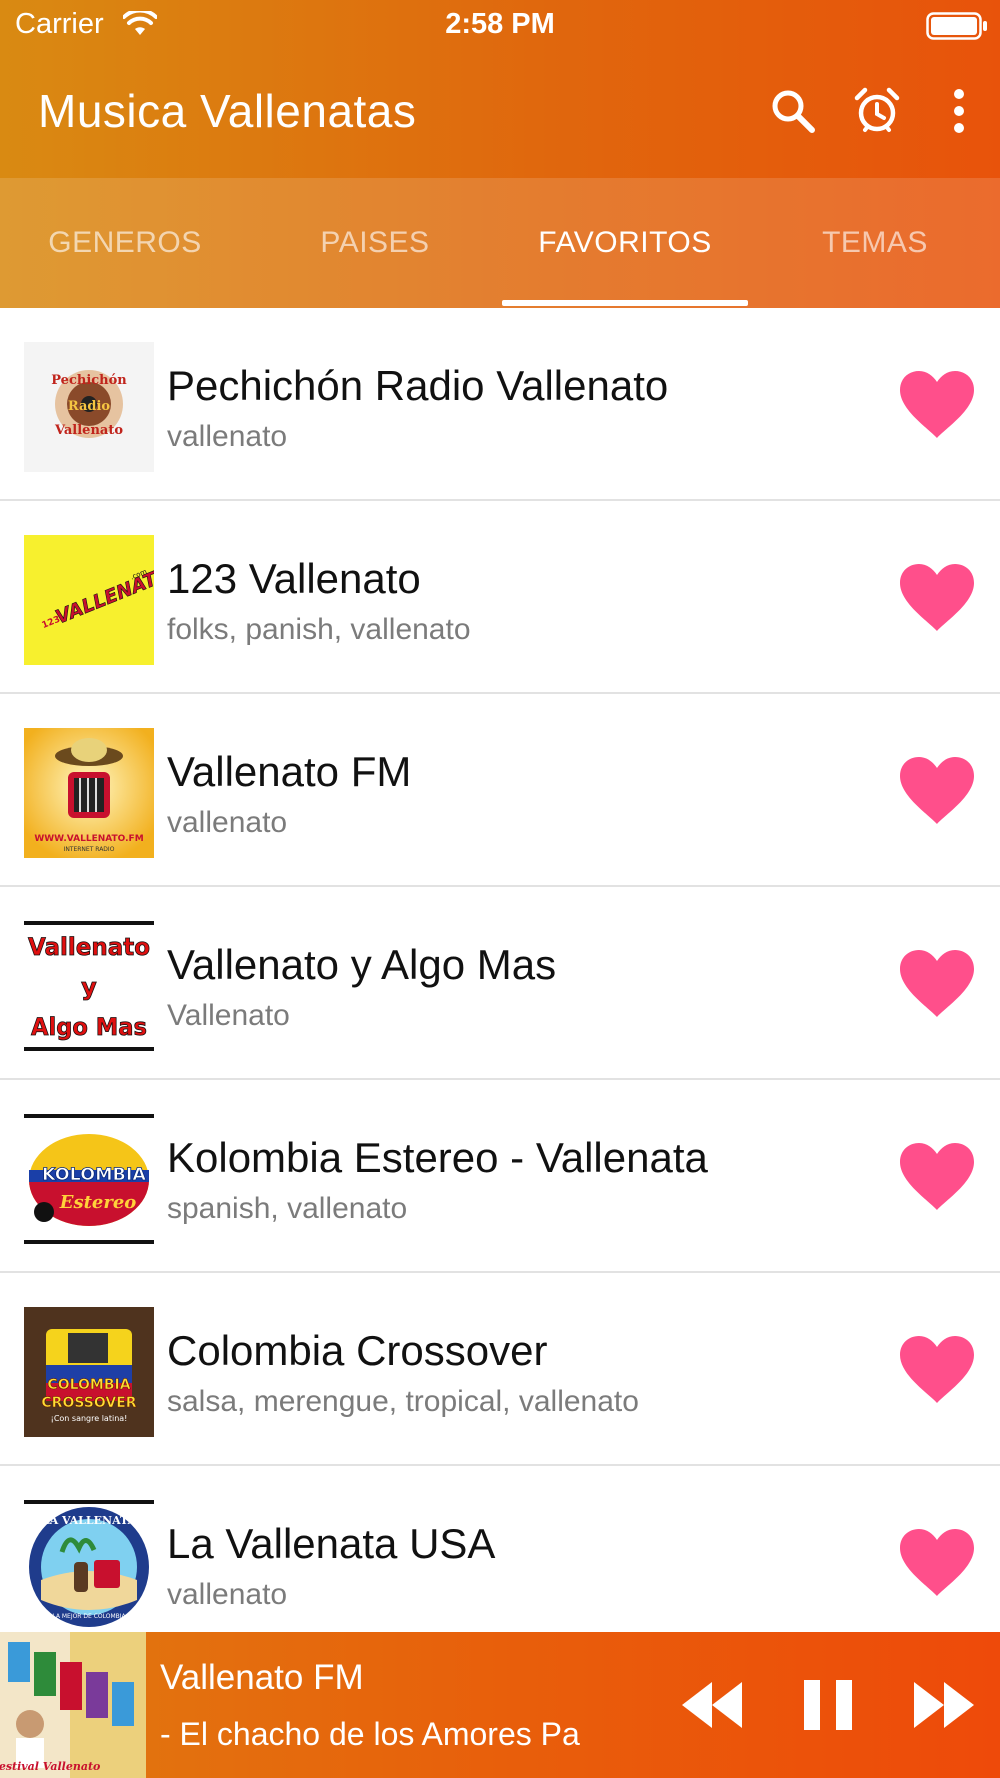 This screenshot has width=1000, height=1778. Describe the element at coordinates (89, 600) in the screenshot. I see `station-logo: 123 VALLENATO .com` at that location.